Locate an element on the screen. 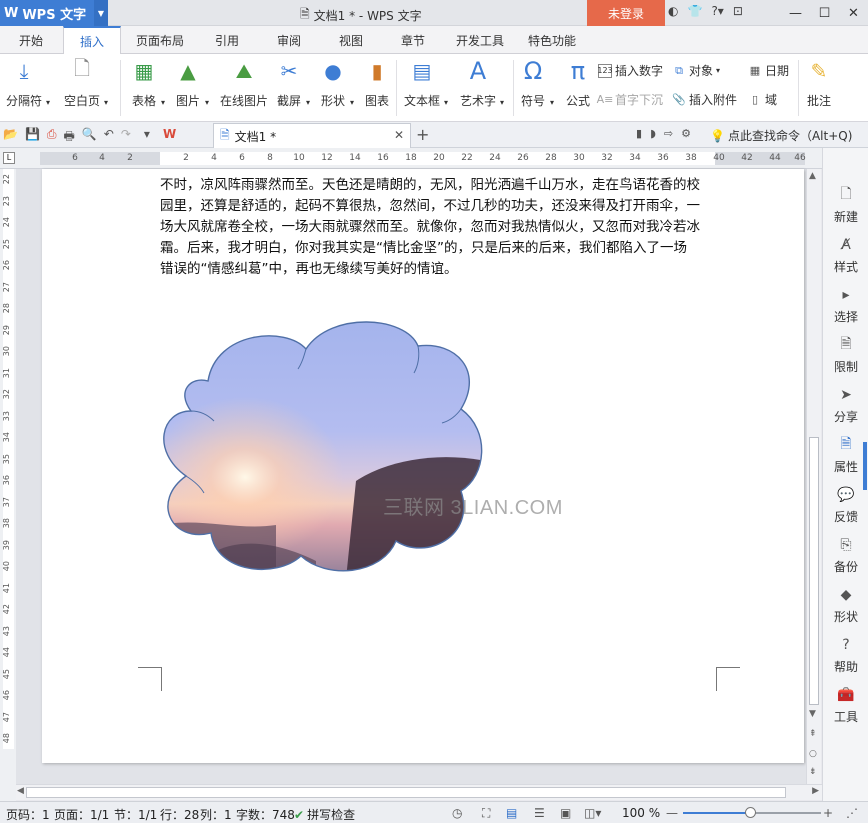 This screenshot has height=823, width=868. maximize-button: ☐ is located at coordinates (824, 13).